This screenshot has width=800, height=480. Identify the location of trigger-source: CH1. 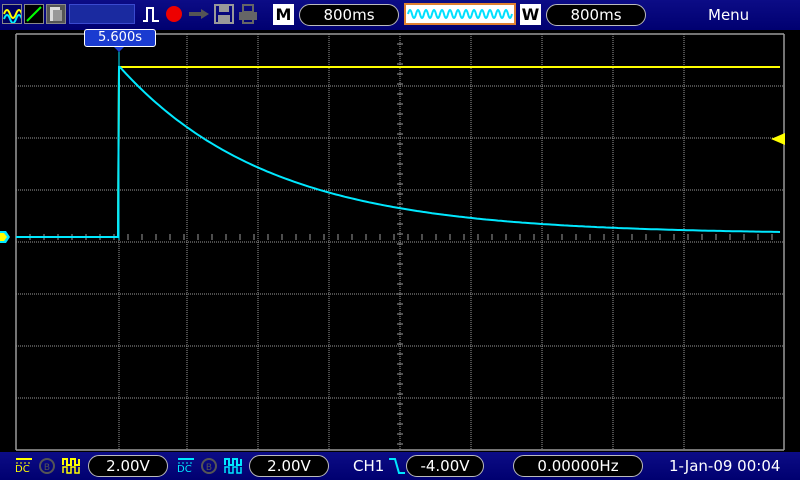
(368, 466).